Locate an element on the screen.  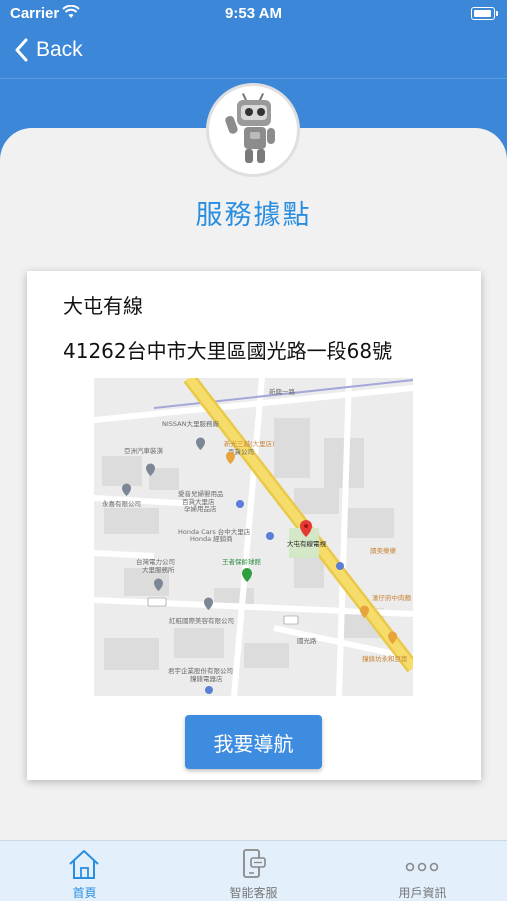
map-label: 大屯有線電視 is located at coordinates (307, 543).